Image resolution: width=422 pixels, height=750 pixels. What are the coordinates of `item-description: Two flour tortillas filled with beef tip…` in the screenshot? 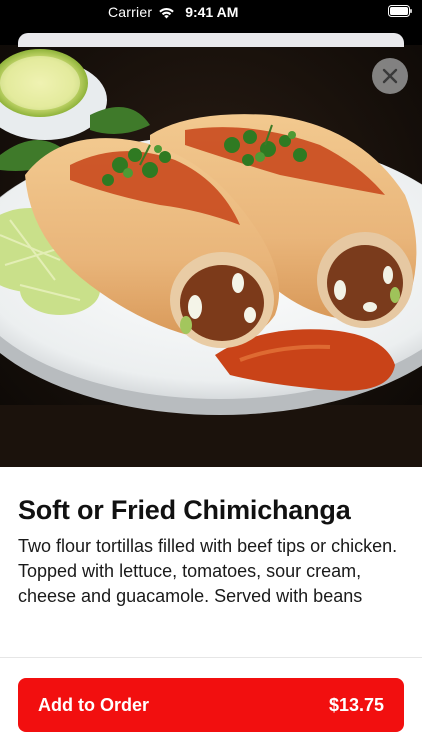 It's located at (208, 571).